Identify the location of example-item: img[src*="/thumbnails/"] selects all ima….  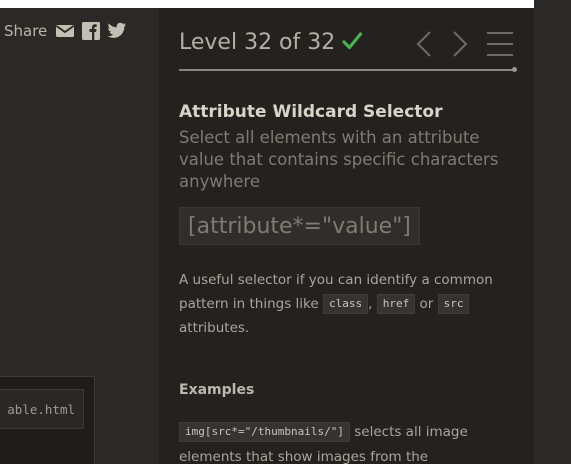
(344, 442).